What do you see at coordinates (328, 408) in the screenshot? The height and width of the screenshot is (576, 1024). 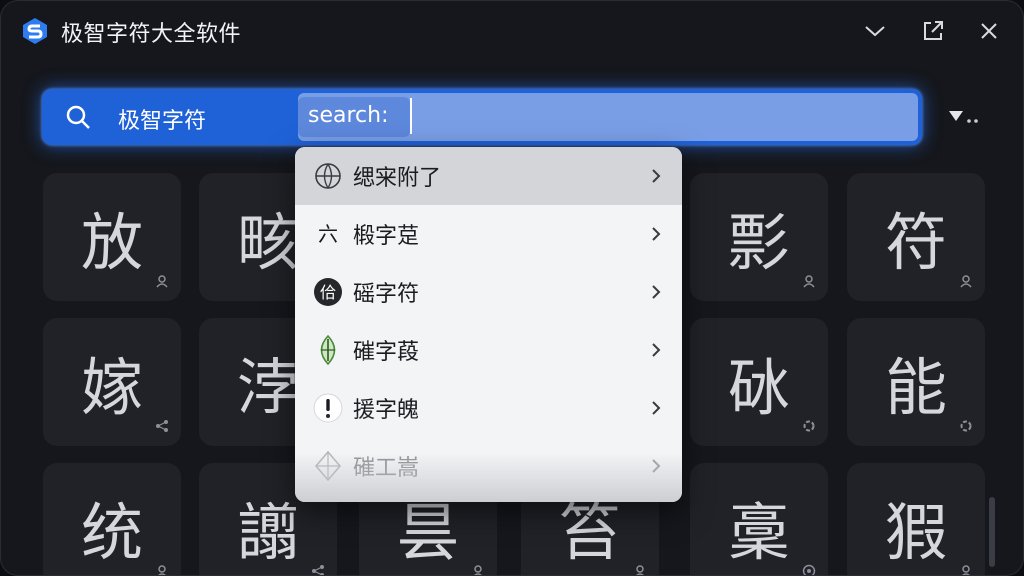 I see `exclamation-icon` at bounding box center [328, 408].